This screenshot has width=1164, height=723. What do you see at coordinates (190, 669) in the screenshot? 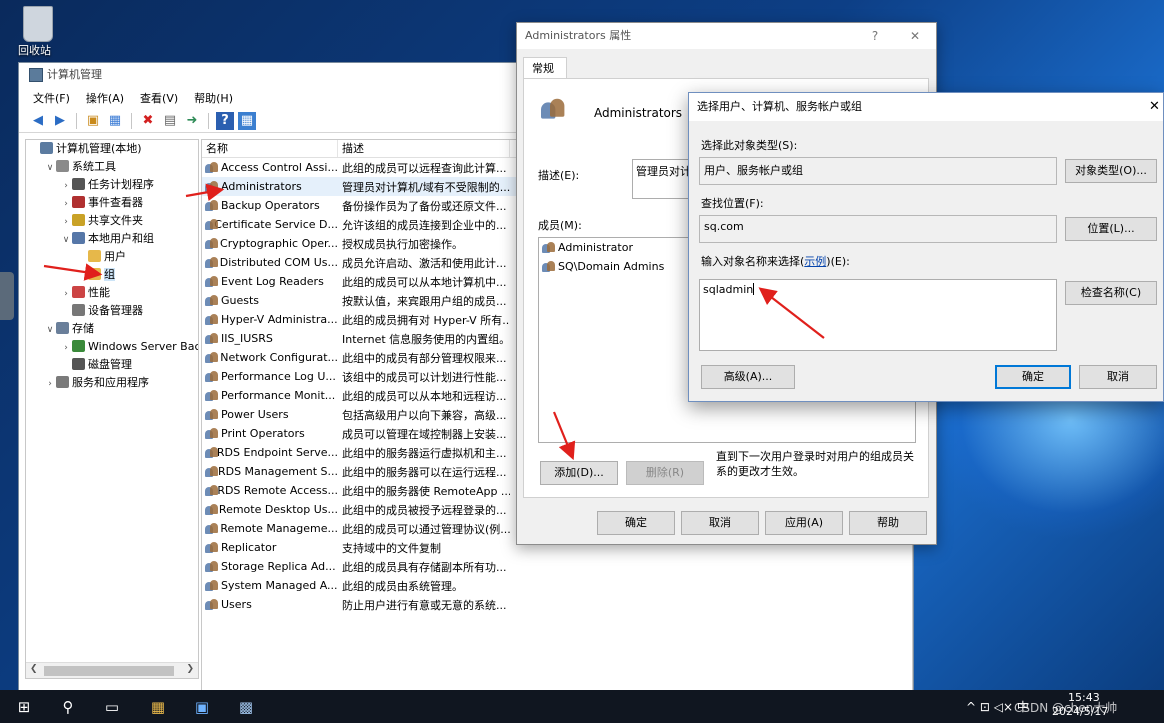
I see `scroll-right-icon: ❯` at bounding box center [190, 669].